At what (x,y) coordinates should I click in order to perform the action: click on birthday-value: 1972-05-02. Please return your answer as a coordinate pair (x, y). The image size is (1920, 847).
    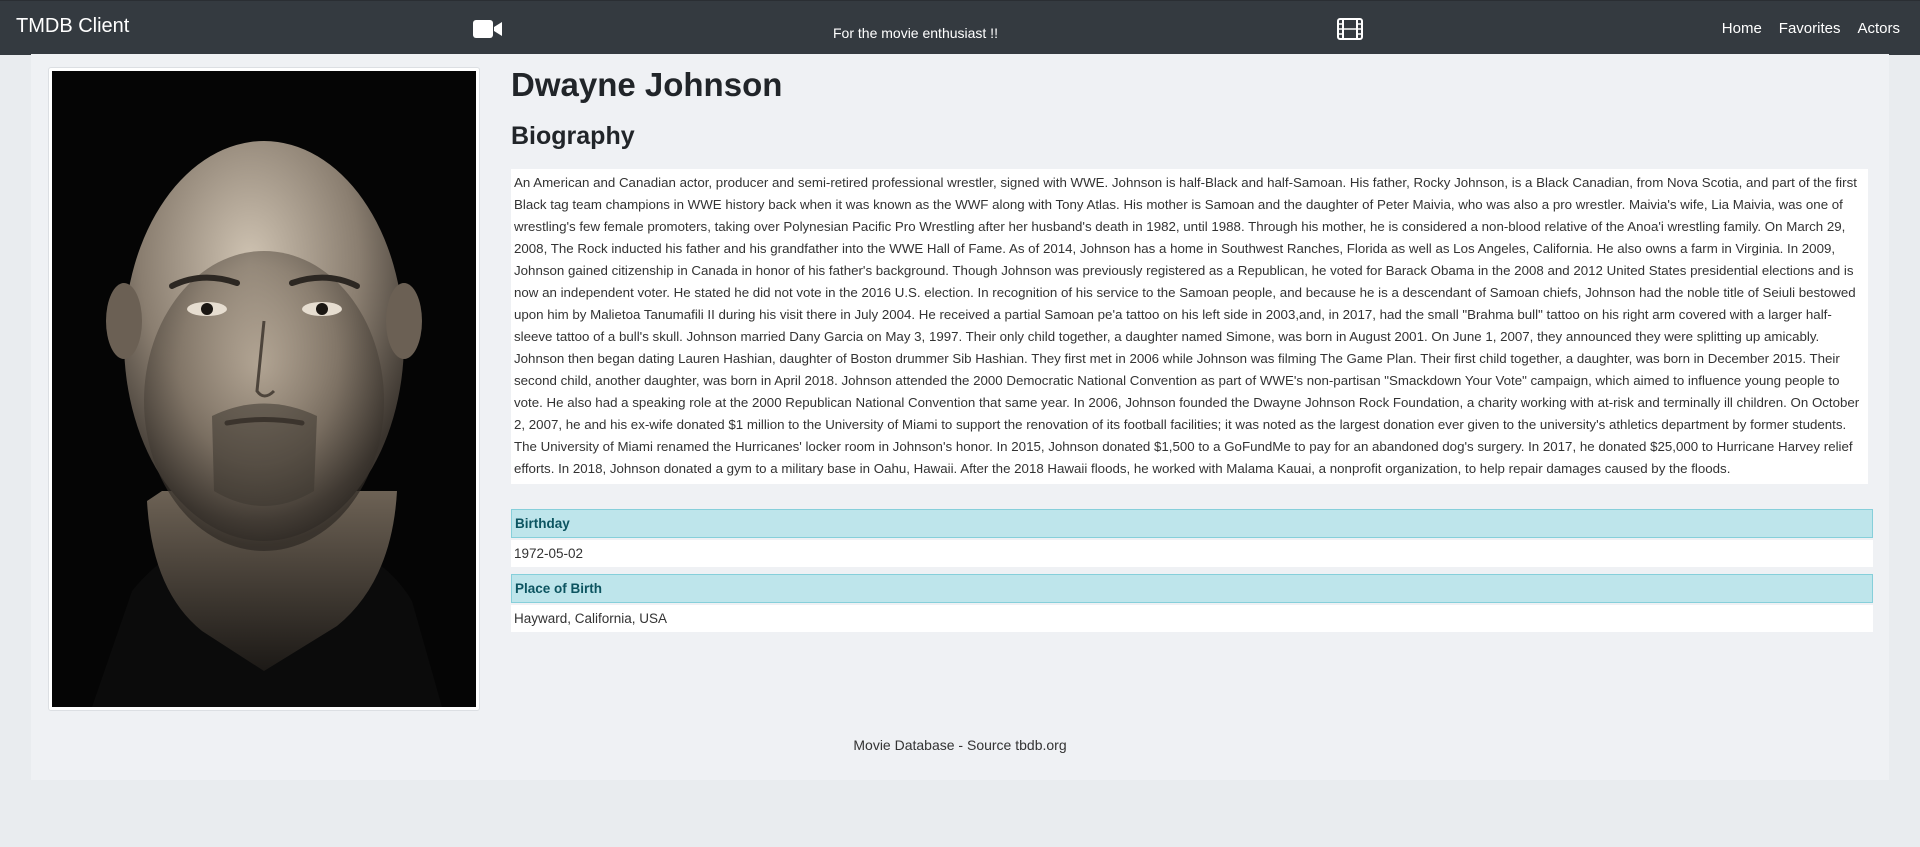
    Looking at the image, I should click on (1192, 553).